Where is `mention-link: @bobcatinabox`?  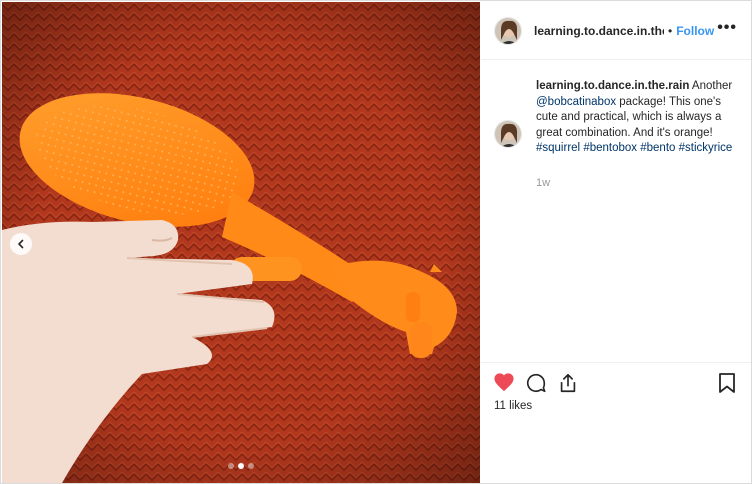
mention-link: @bobcatinabox is located at coordinates (576, 102).